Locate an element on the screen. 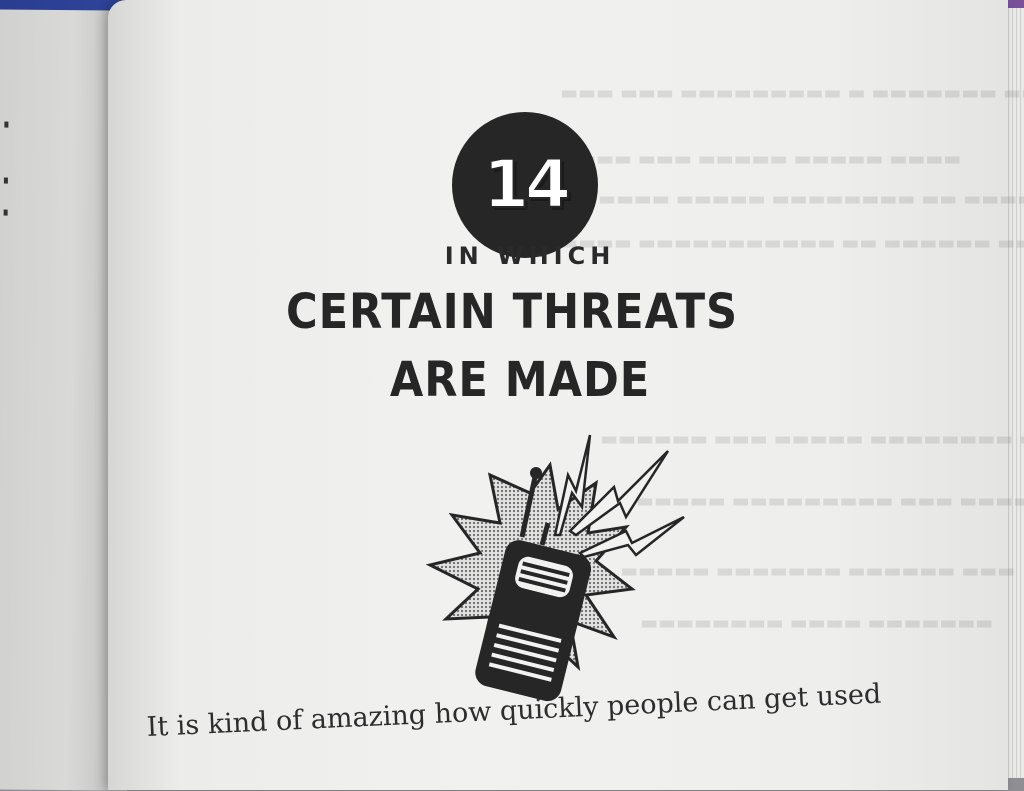  chapter-number-badge: 14 is located at coordinates (525, 185).